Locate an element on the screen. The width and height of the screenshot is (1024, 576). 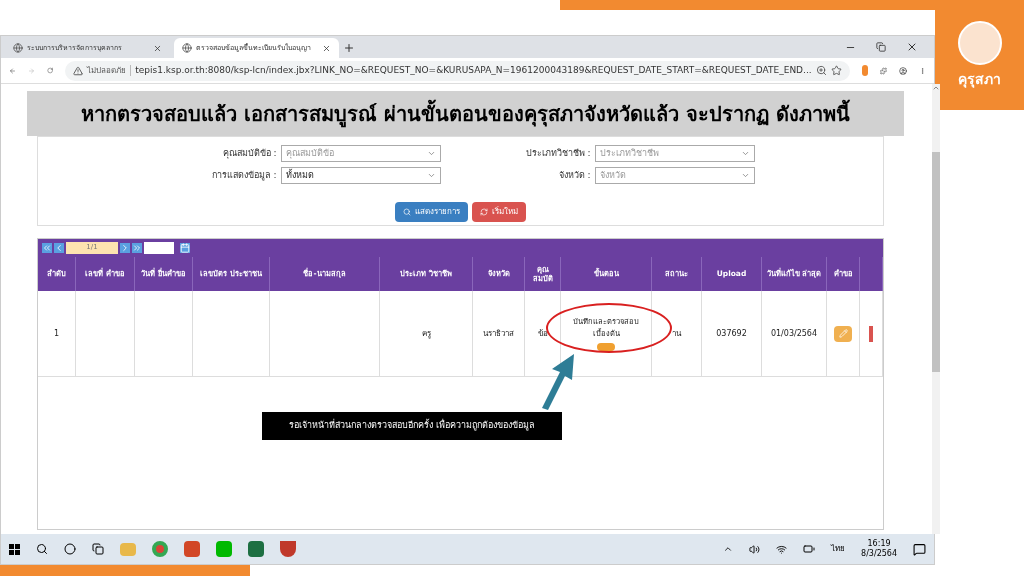
scroll-up-icon is located at coordinates (936, 88).